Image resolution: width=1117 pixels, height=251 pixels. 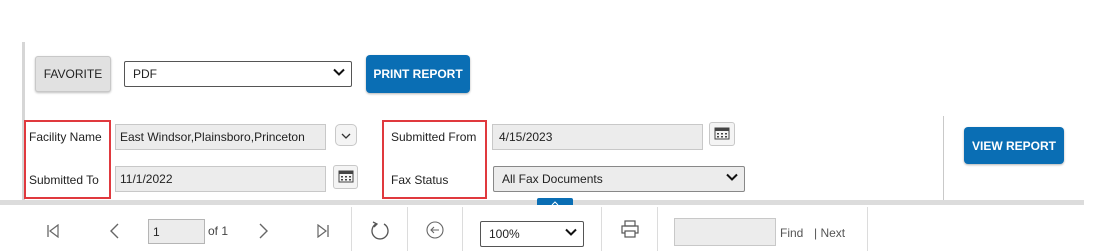 What do you see at coordinates (264, 231) in the screenshot?
I see `next-page-icon` at bounding box center [264, 231].